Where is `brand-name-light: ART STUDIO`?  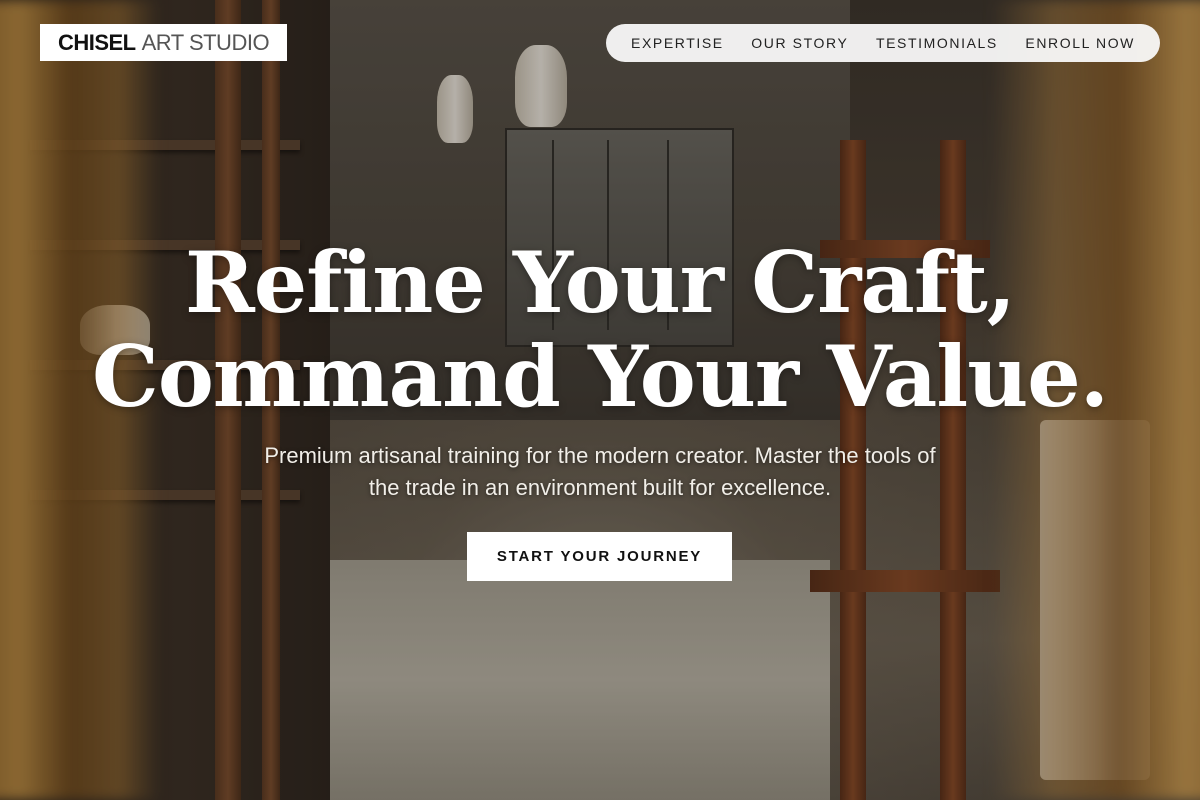
brand-name-light: ART STUDIO is located at coordinates (205, 42).